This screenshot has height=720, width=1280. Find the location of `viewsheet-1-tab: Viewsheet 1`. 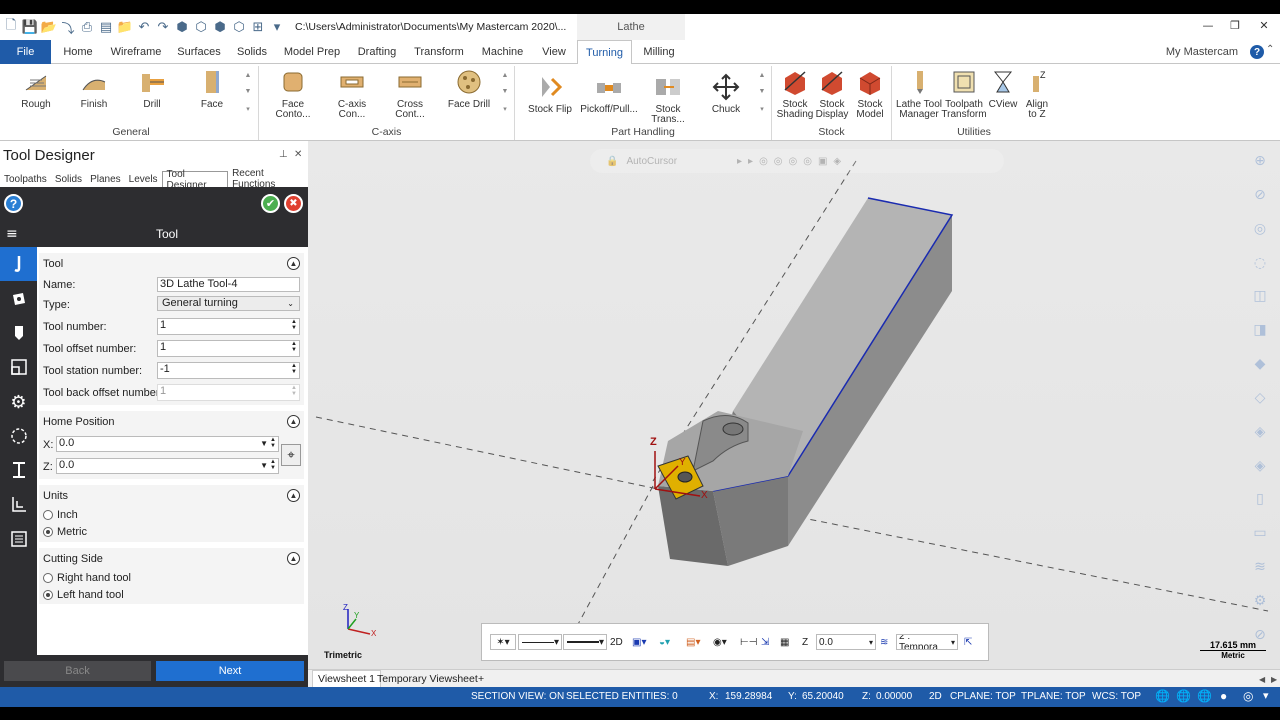

viewsheet-1-tab: Viewsheet 1 is located at coordinates (347, 679).